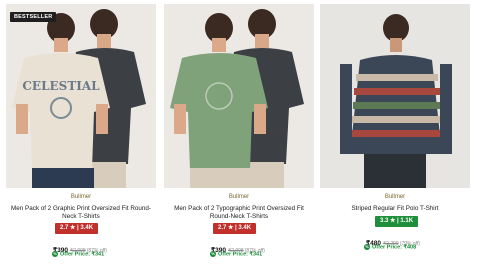 The image size is (500, 279). I want to click on product-name: Striped Regular Fit Polo T-Shirt, so click(395, 209).